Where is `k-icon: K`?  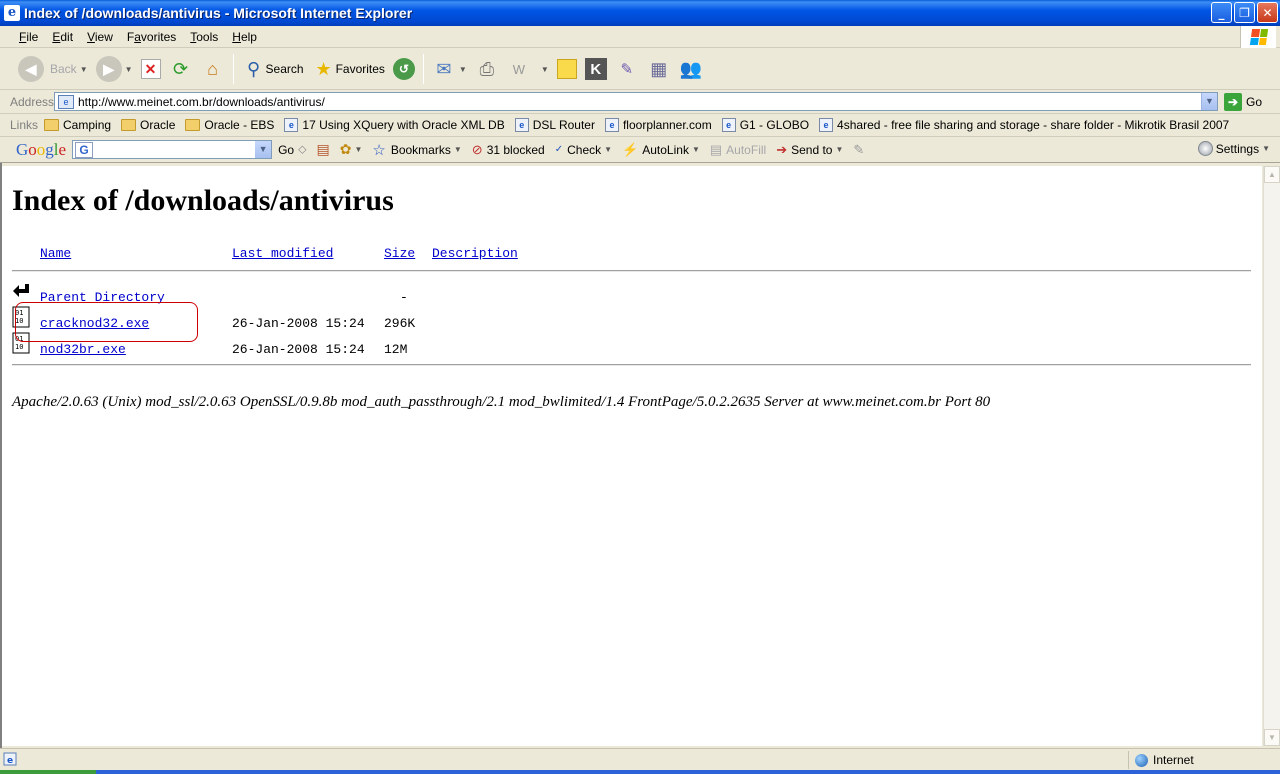
k-icon: K is located at coordinates (595, 69).